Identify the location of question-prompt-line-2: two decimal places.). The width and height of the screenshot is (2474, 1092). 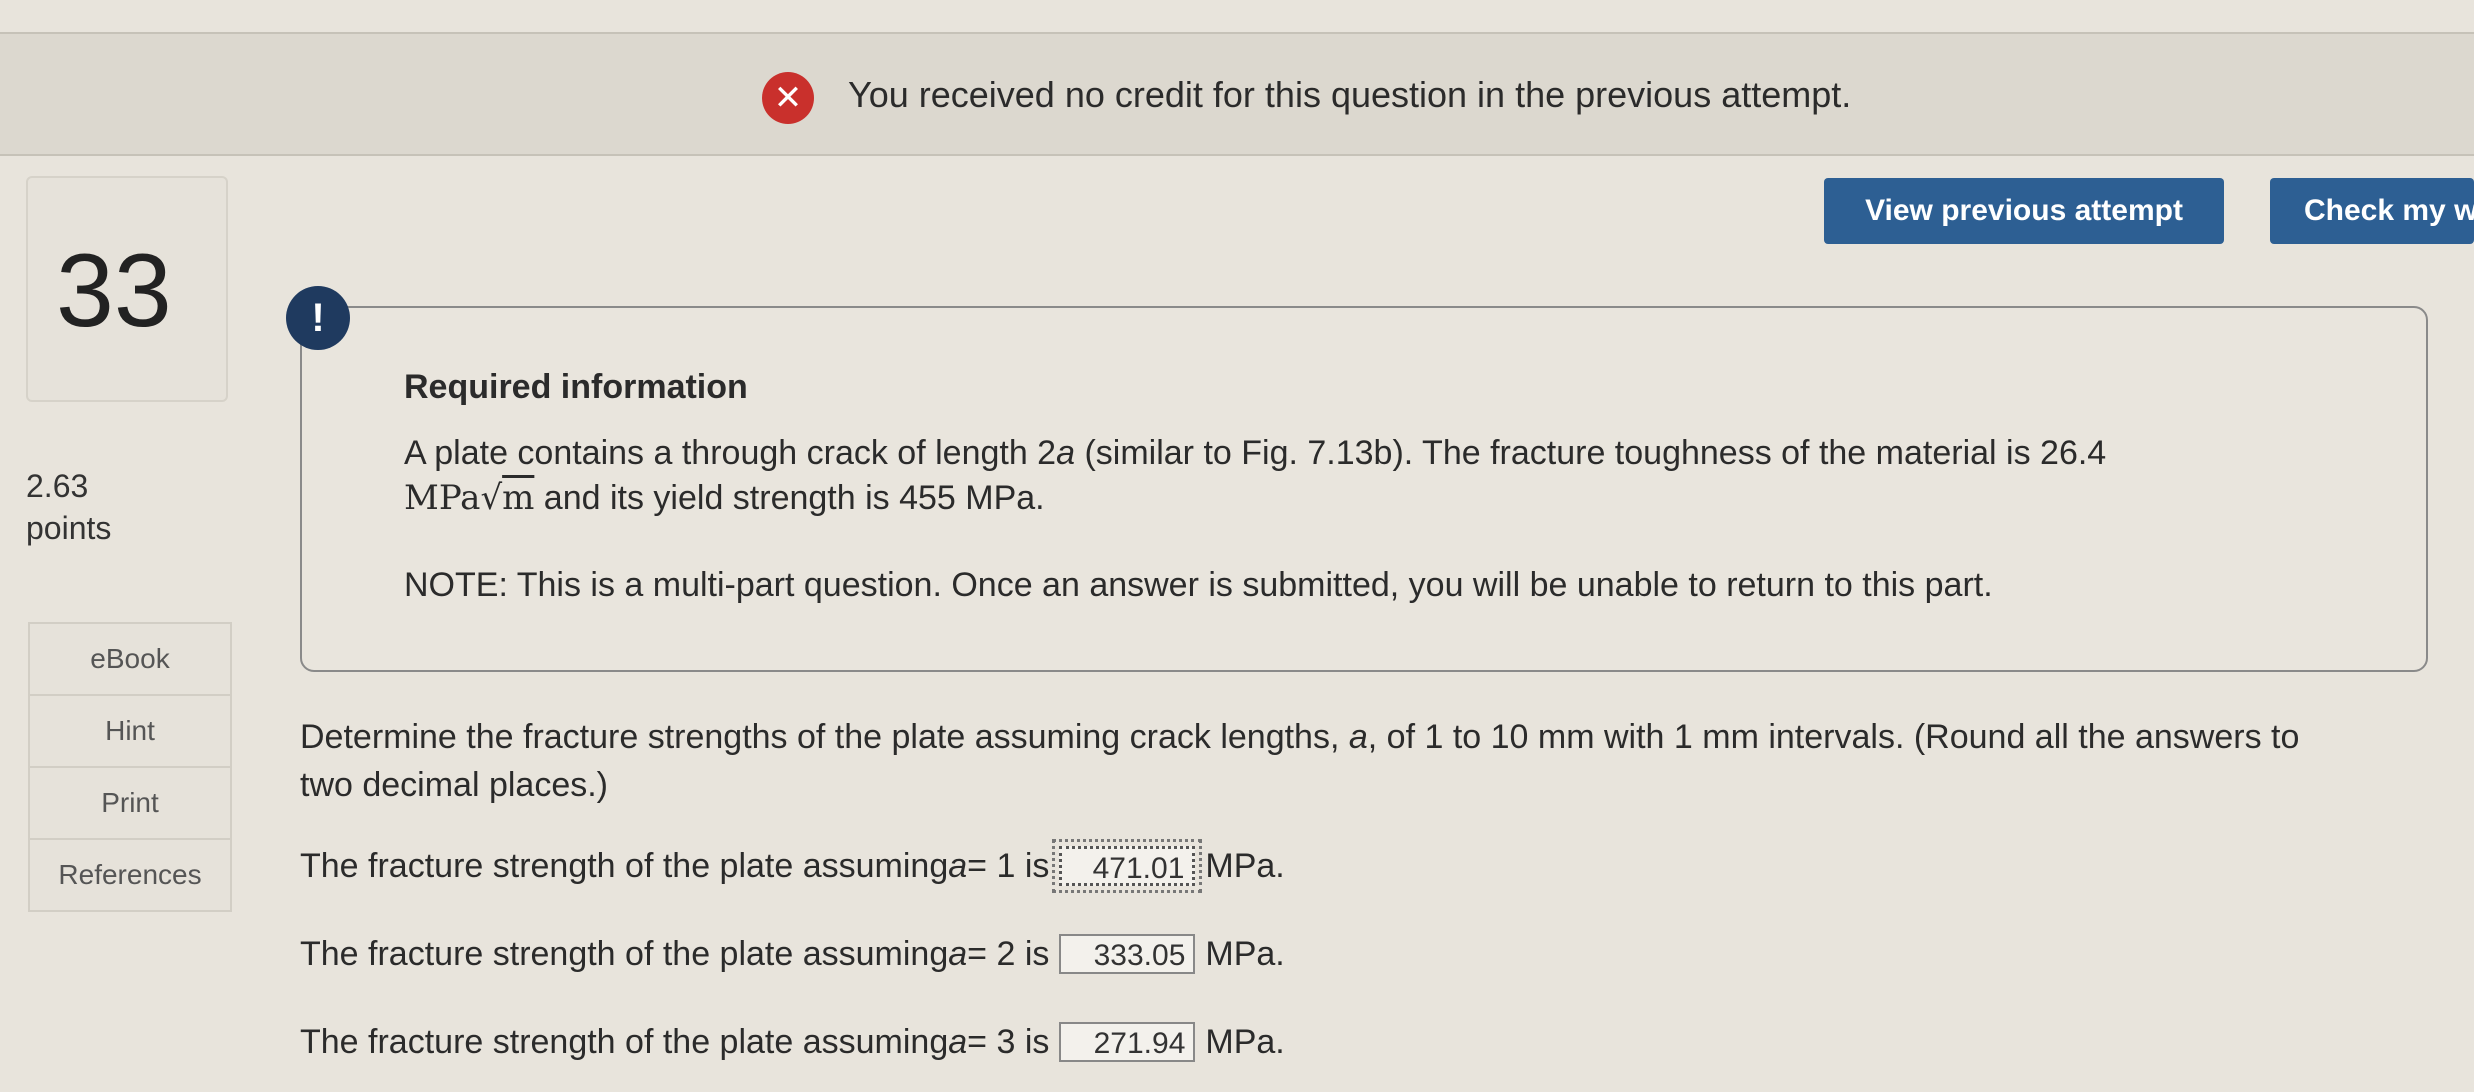
(454, 785).